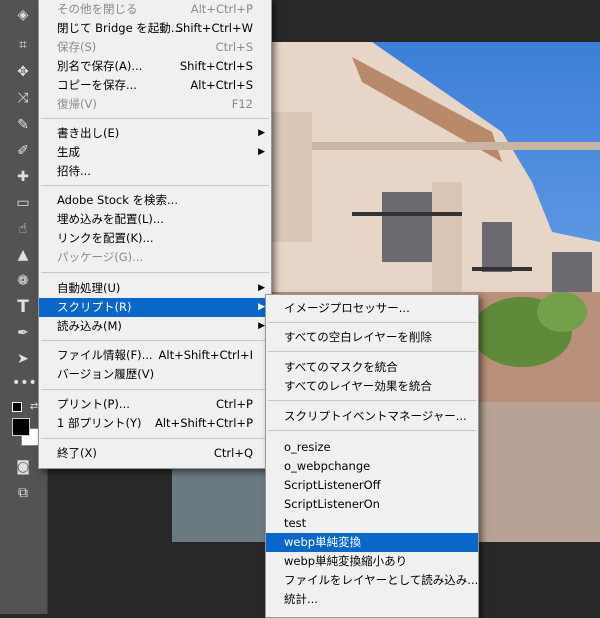 The height and width of the screenshot is (618, 600). I want to click on menu-item-print: プリント(P)... Ctrl+P, so click(155, 404).